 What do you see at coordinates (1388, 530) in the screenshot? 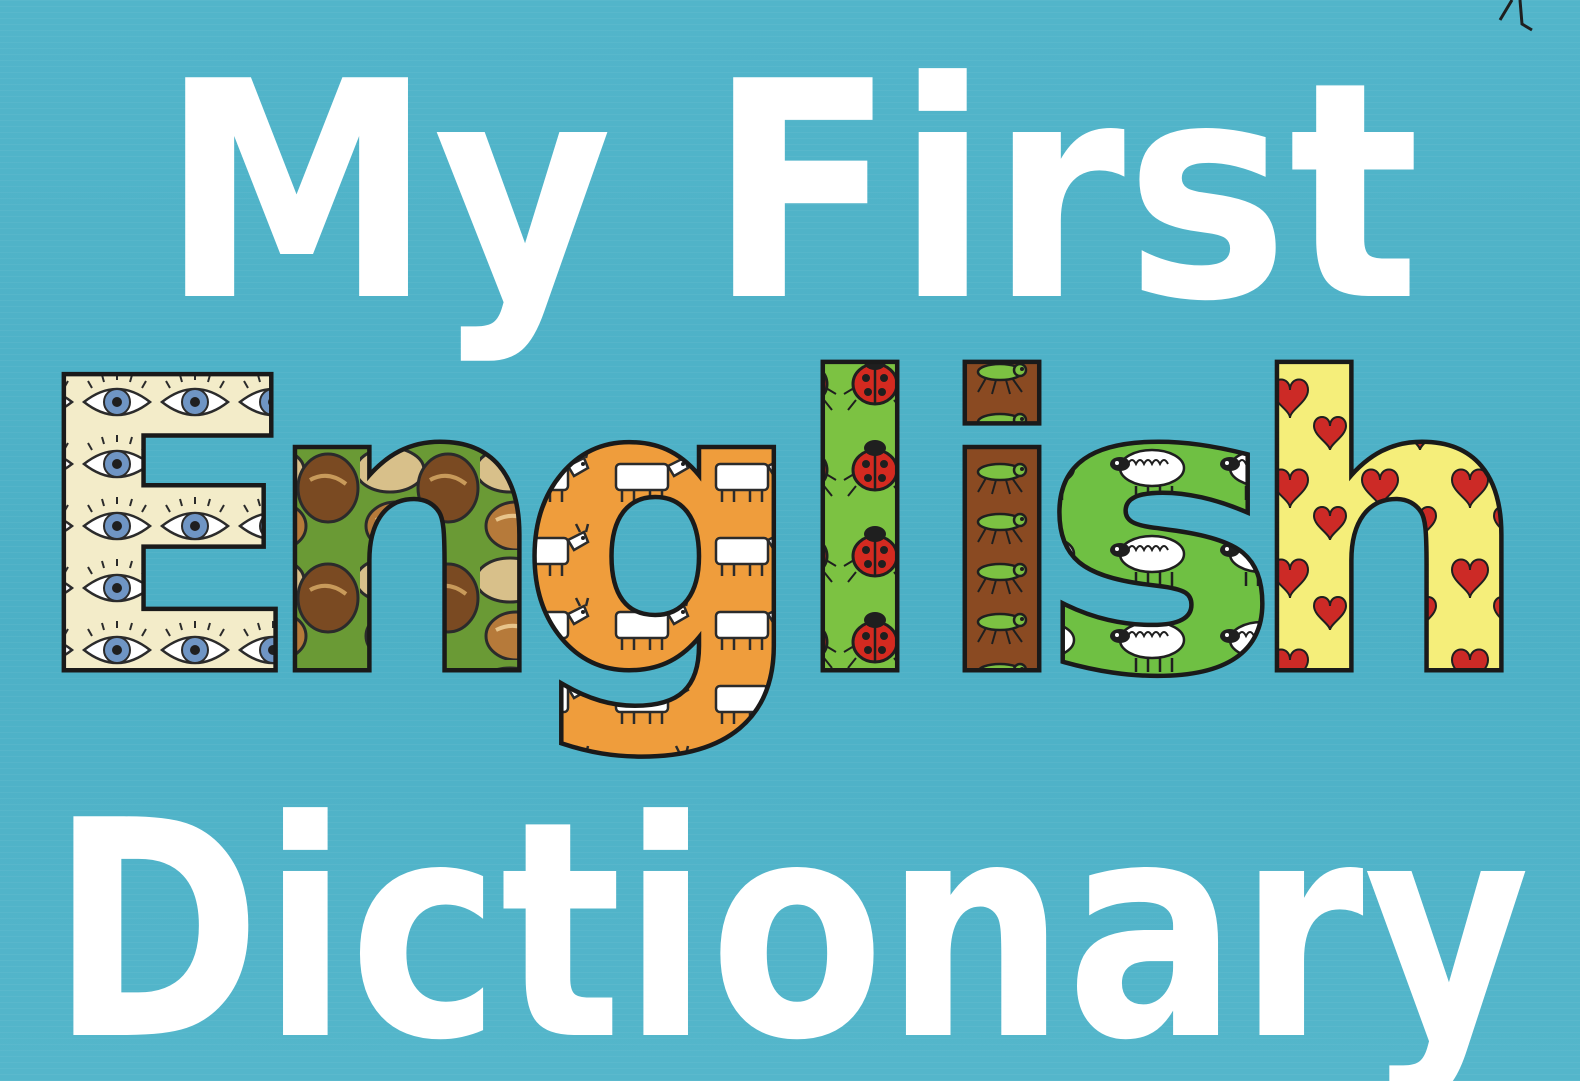
I see `letter-h-hearts: h` at bounding box center [1388, 530].